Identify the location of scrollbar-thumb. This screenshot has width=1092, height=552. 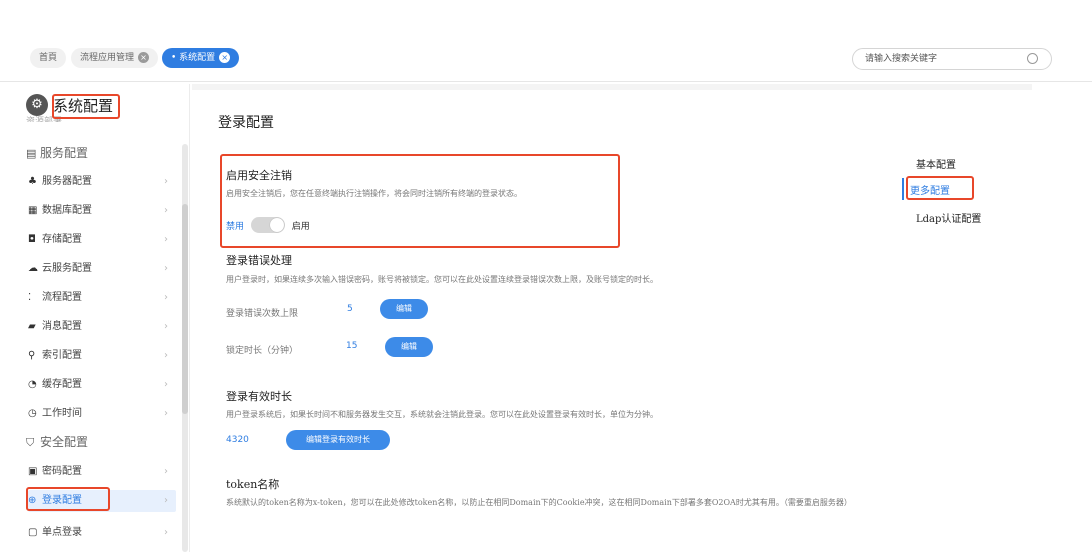
(185, 309).